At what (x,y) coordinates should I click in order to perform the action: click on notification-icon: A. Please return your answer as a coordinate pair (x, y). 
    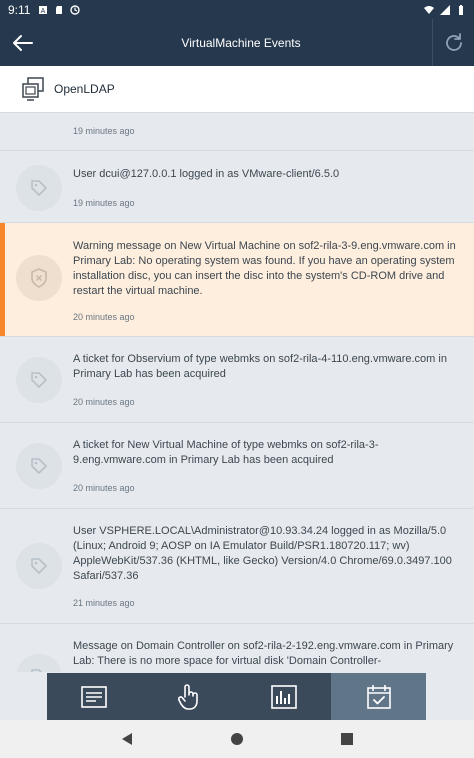
    Looking at the image, I should click on (43, 10).